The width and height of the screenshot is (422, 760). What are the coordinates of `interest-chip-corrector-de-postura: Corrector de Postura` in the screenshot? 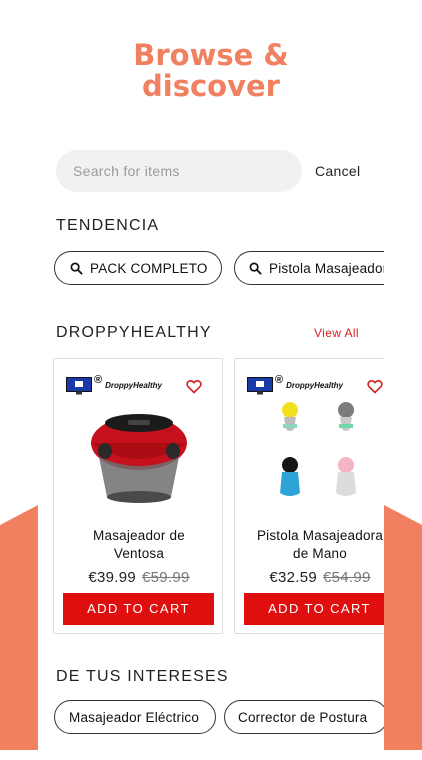 It's located at (304, 717).